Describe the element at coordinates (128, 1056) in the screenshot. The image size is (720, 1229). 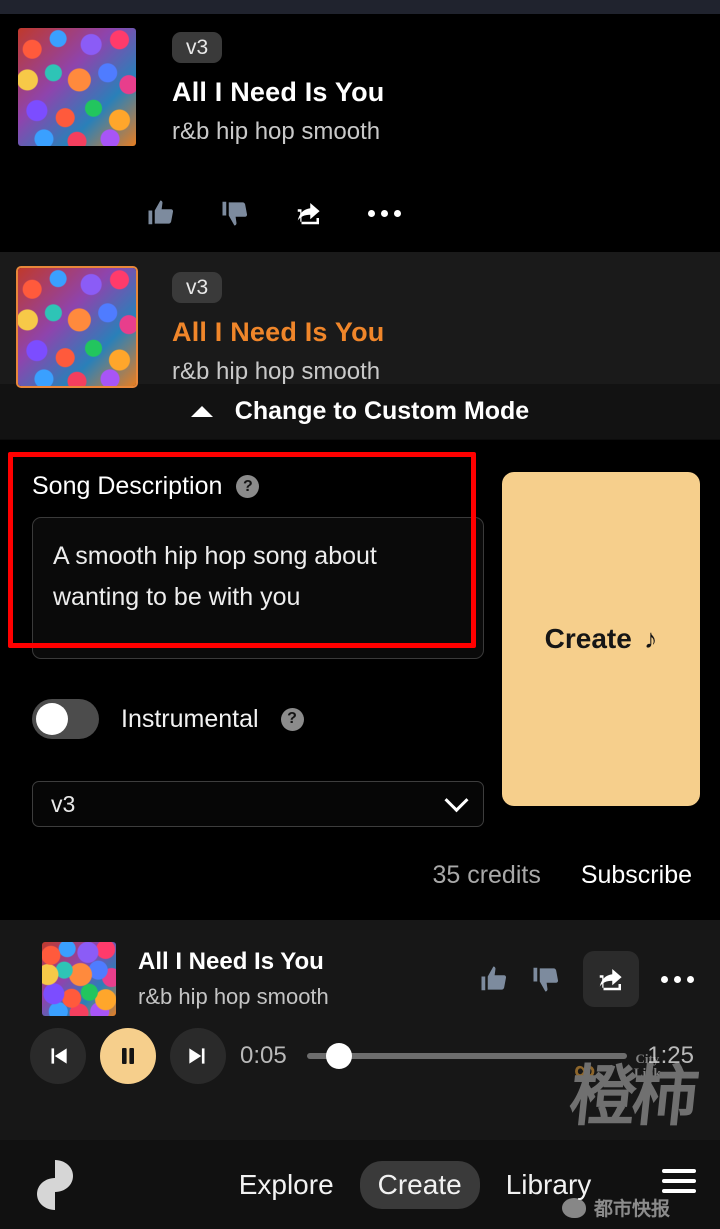
I see `pause-icon` at that location.